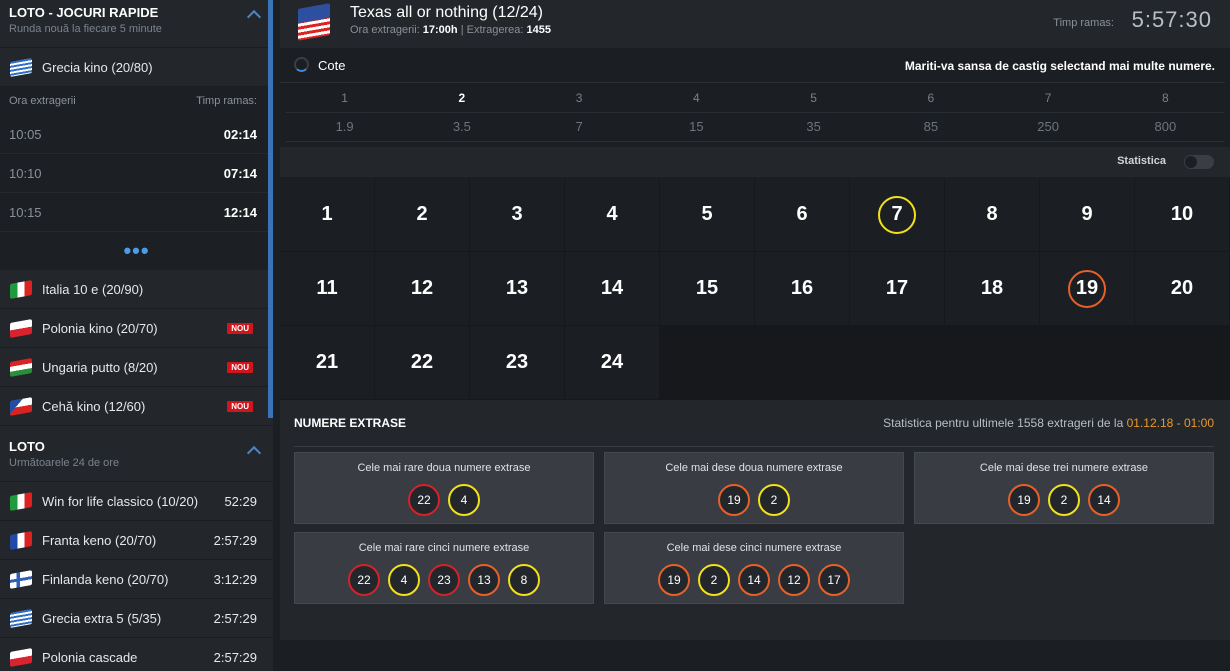  What do you see at coordinates (612, 214) in the screenshot?
I see `number-cell: 4` at bounding box center [612, 214].